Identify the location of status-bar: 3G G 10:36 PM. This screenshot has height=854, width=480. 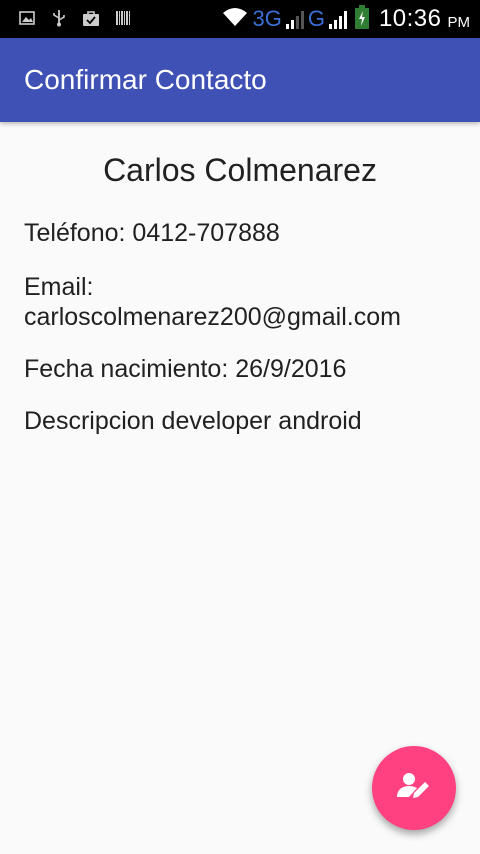
(240, 19).